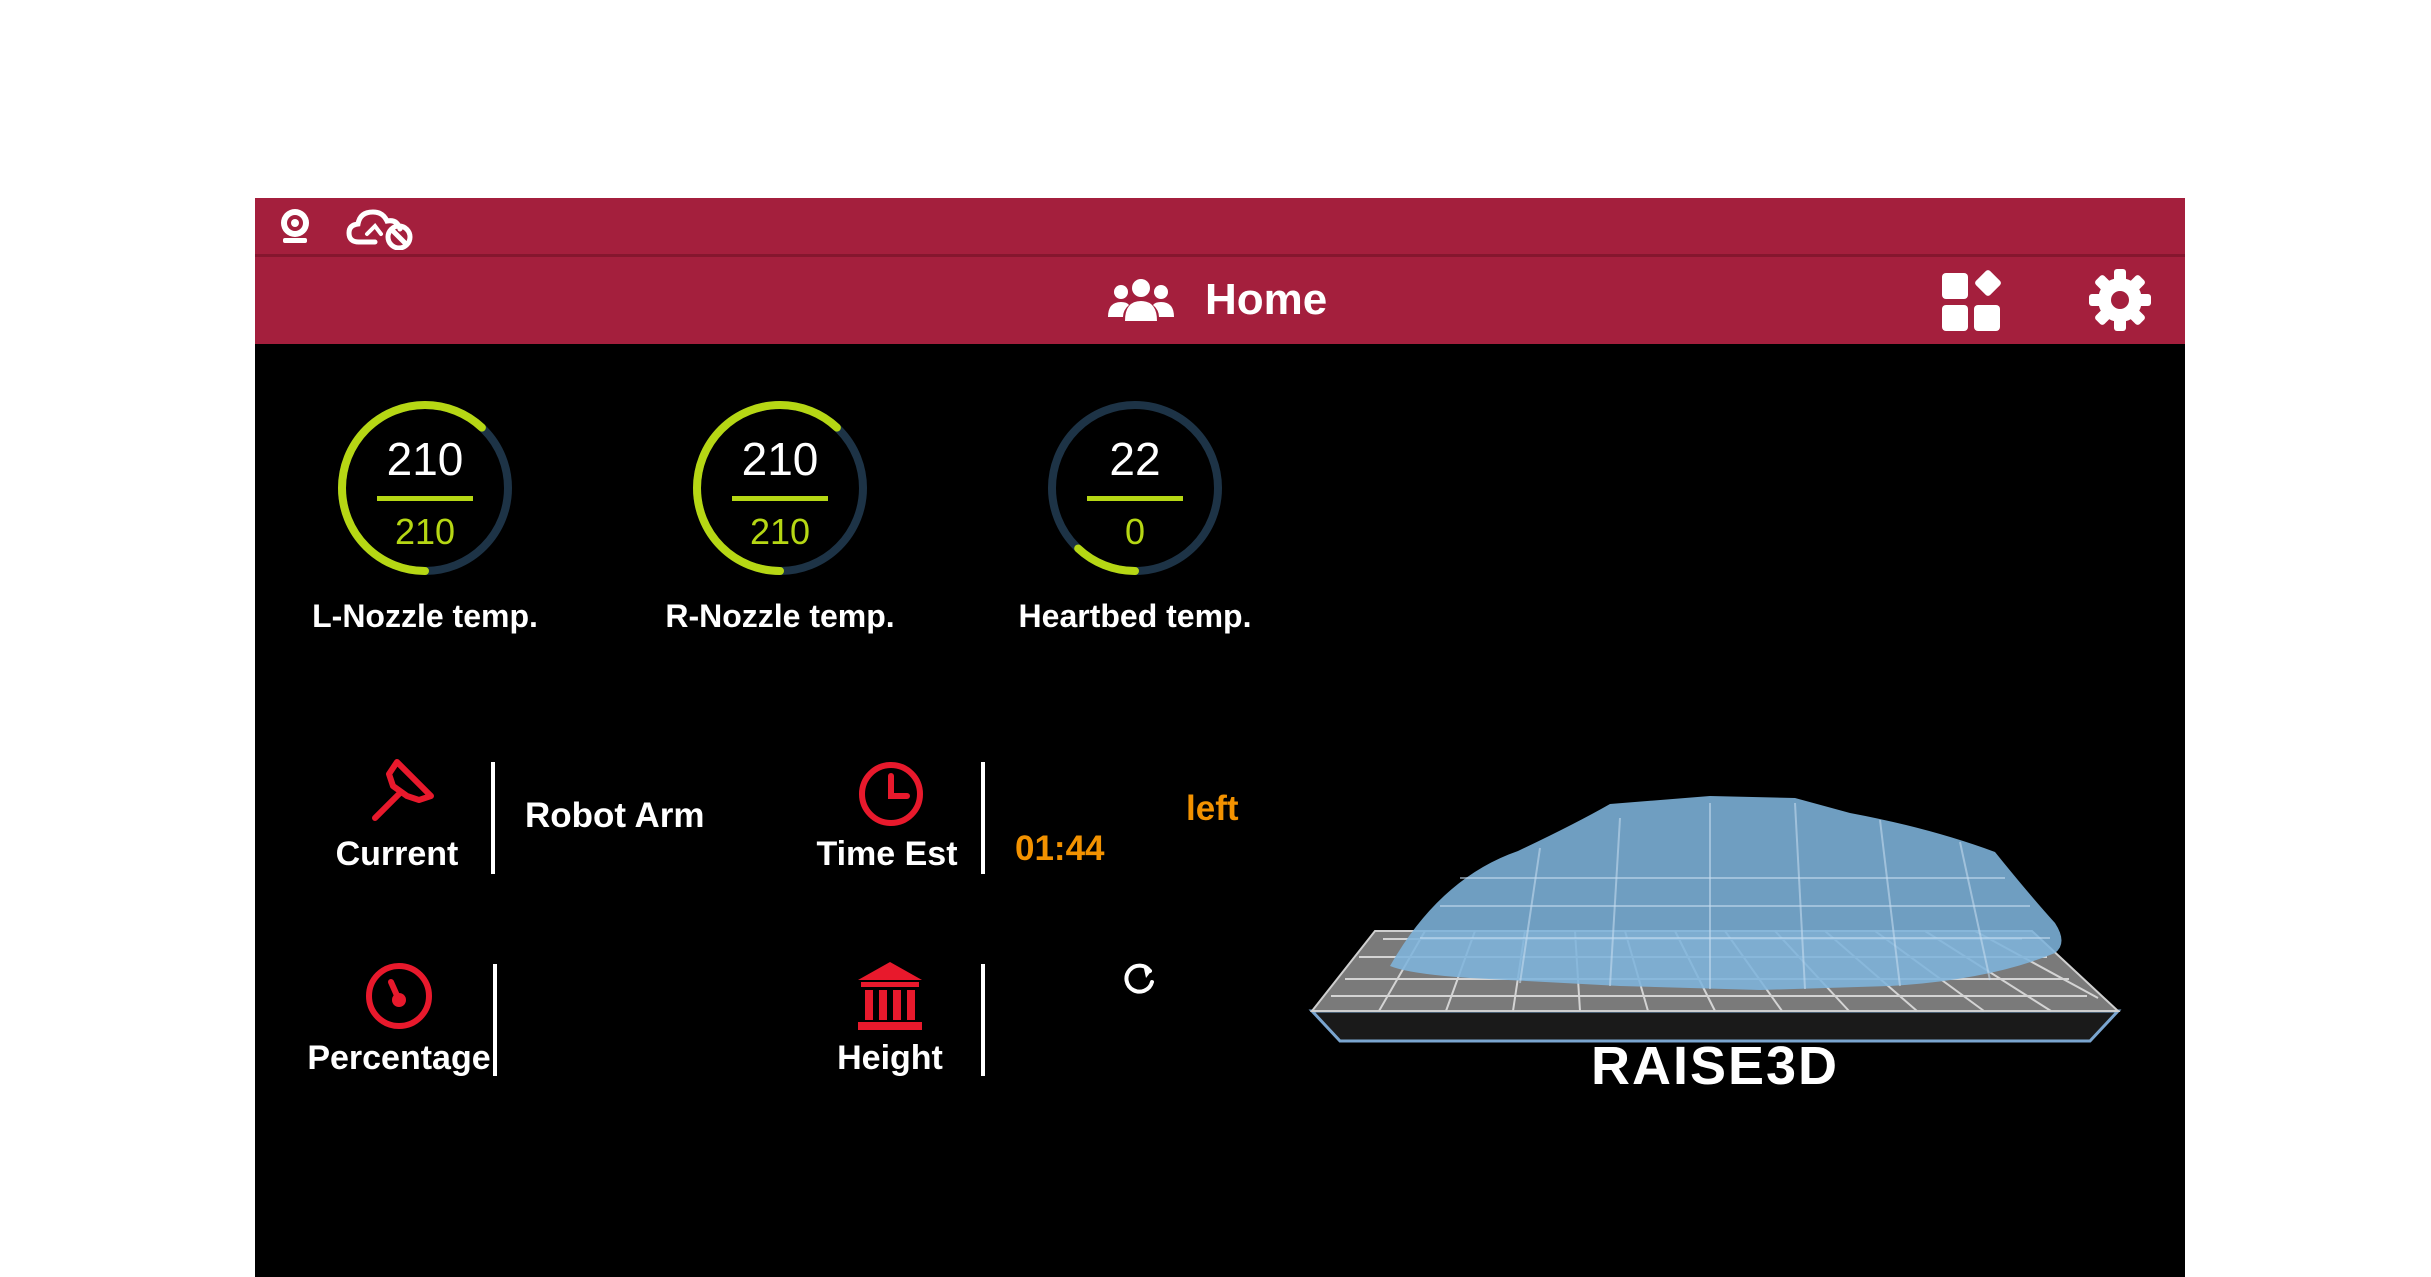 Image resolution: width=2431 pixels, height=1277 pixels. Describe the element at coordinates (983, 1020) in the screenshot. I see `height-separator` at that location.